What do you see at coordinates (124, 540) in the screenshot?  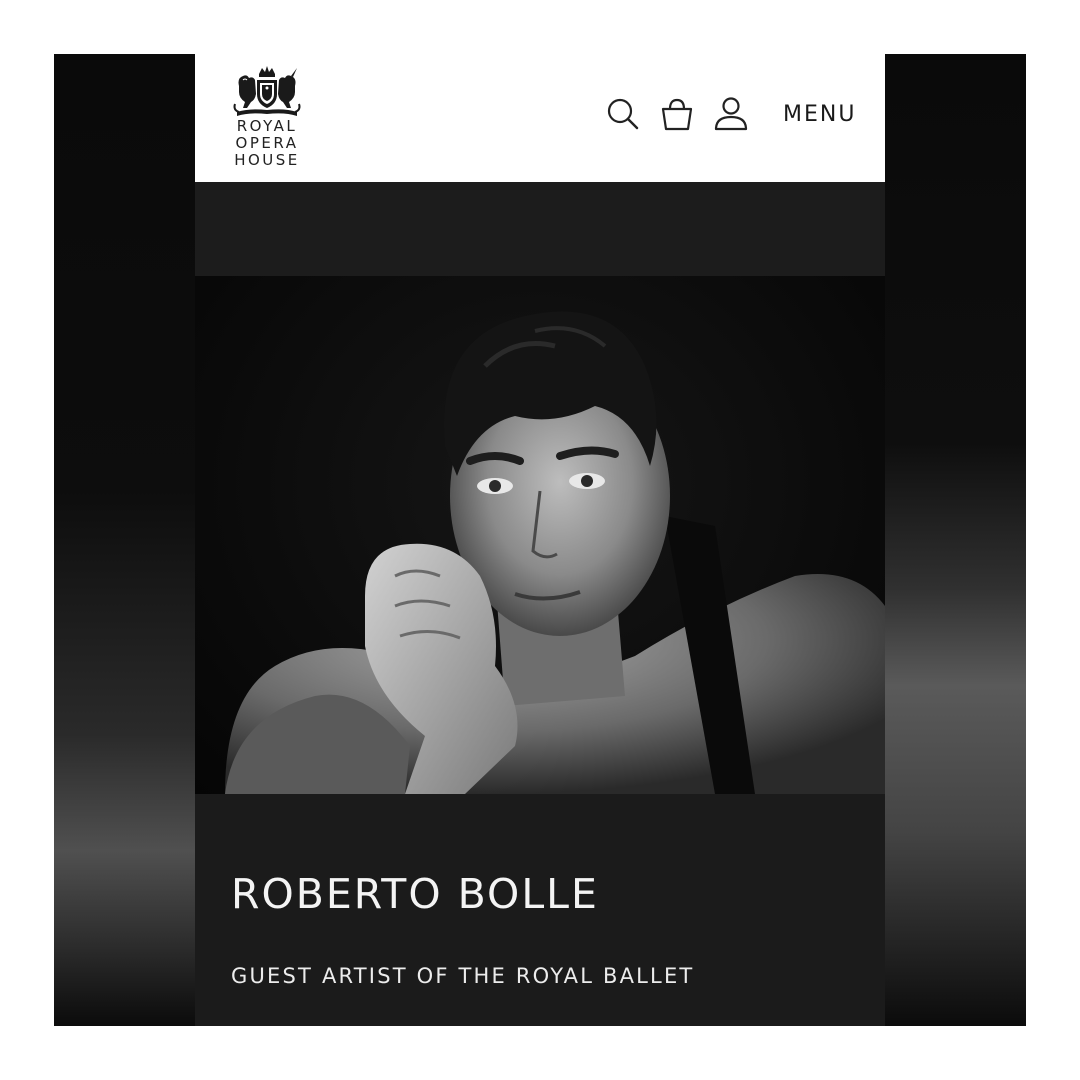 I see `background-left-panel` at bounding box center [124, 540].